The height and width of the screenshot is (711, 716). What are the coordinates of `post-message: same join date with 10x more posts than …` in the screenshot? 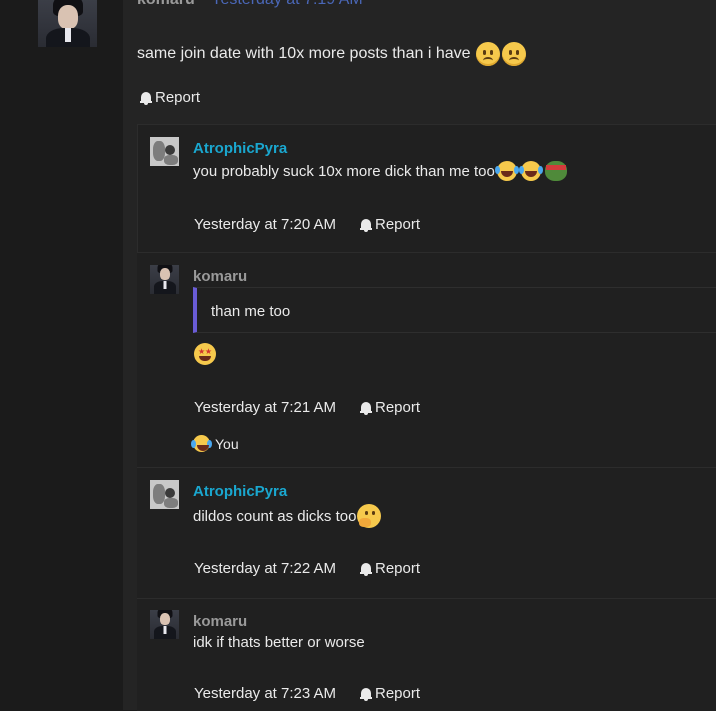 It's located at (331, 54).